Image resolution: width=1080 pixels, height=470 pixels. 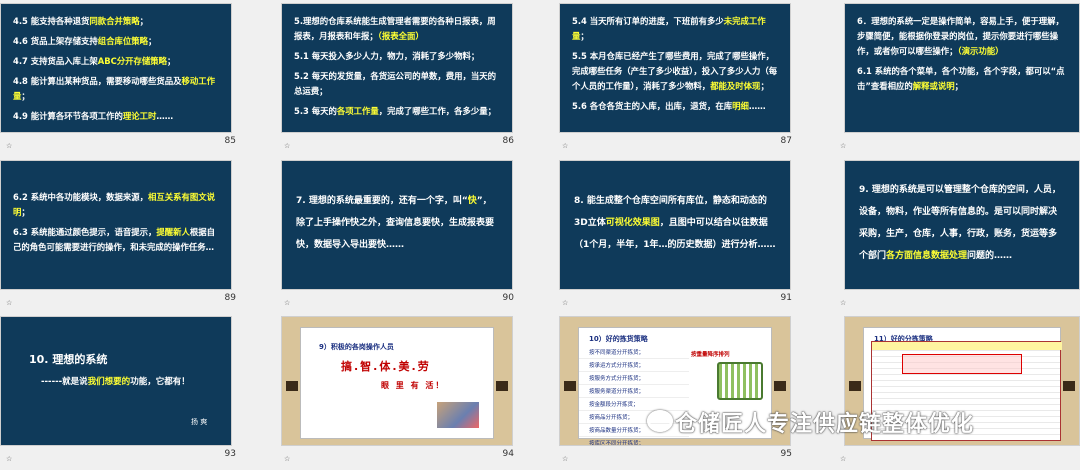 I want to click on slide-number: 94, so click(x=508, y=454).